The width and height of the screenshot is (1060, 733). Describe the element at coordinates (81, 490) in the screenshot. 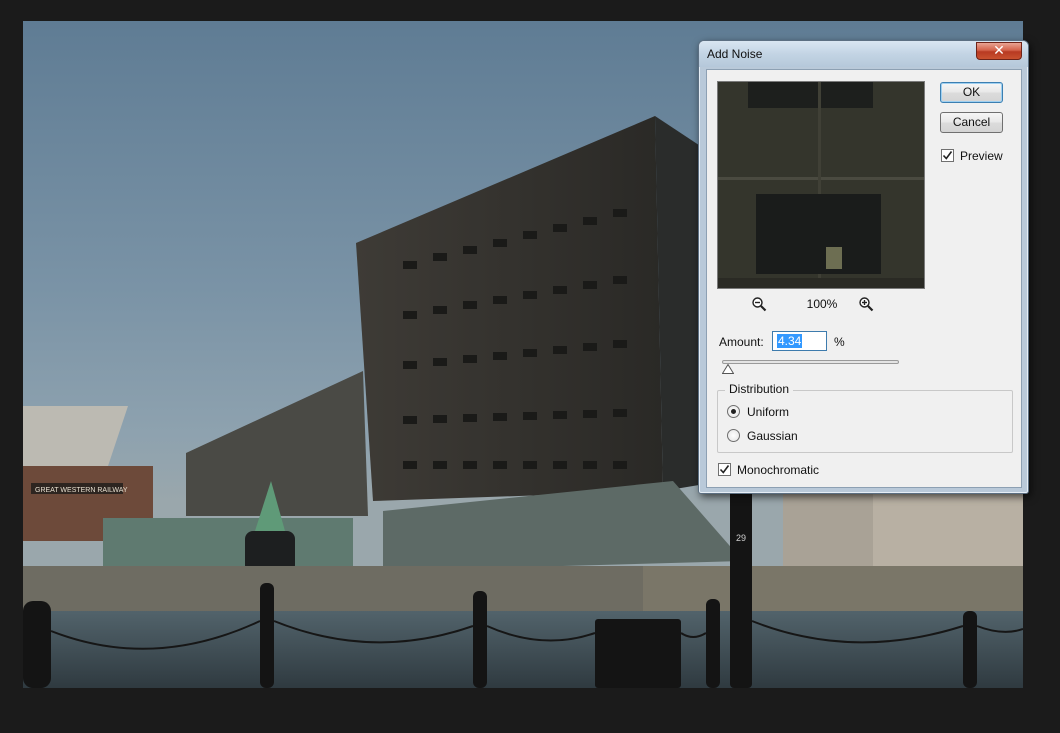

I see `building-sign: GREAT WESTERN RAILWAY` at that location.